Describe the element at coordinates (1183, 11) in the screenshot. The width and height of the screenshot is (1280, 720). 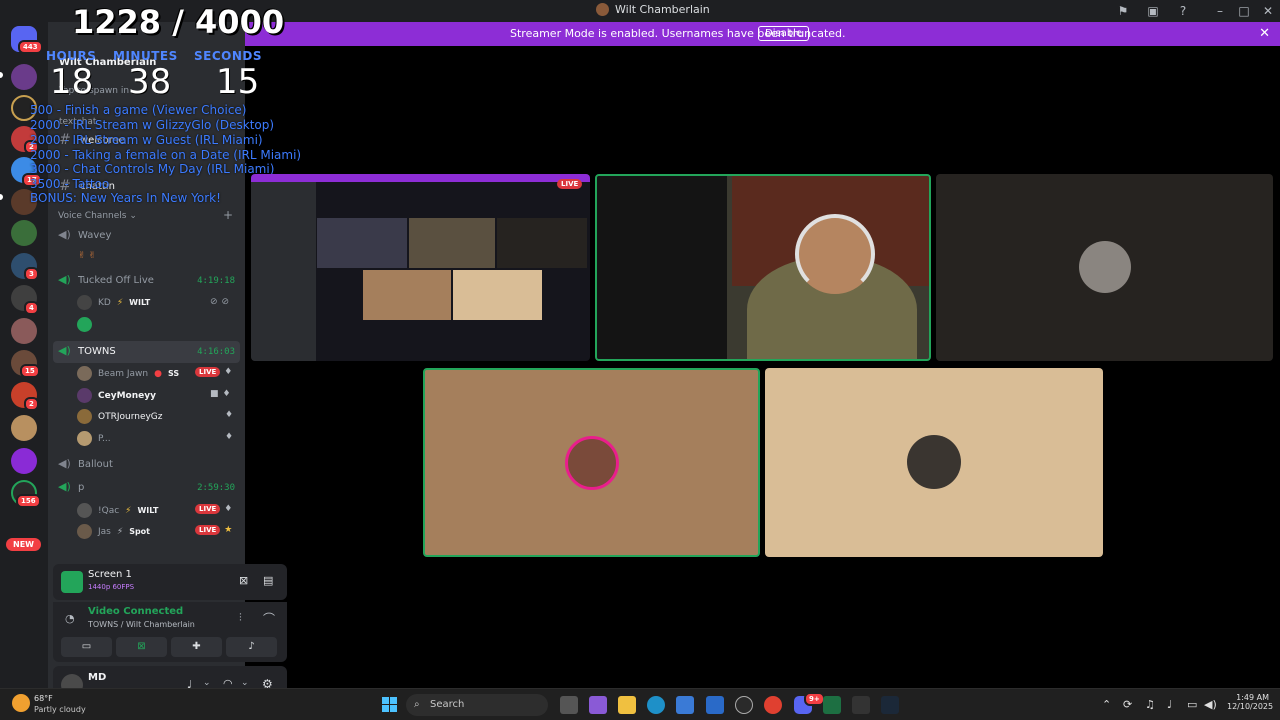
I see `help-icon: ?` at that location.